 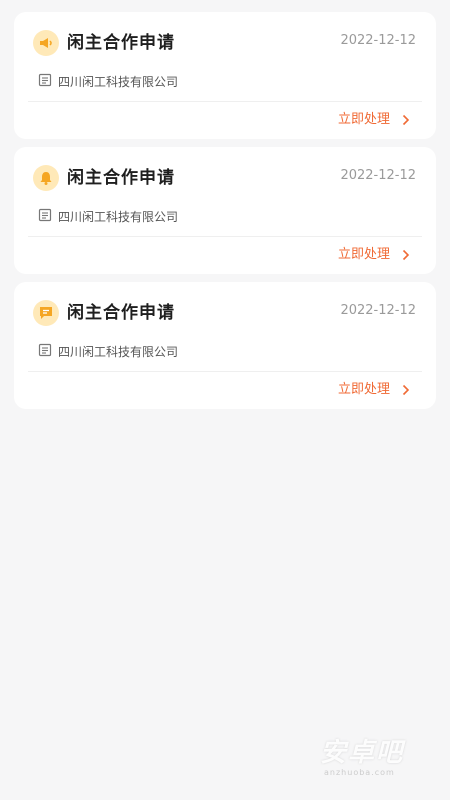 I want to click on watermark-text: 安卓吧, so click(x=362, y=753).